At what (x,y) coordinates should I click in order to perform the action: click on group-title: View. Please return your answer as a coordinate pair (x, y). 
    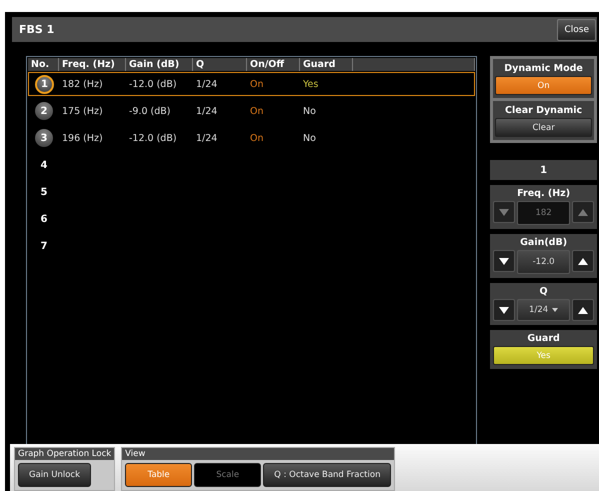
    Looking at the image, I should click on (258, 454).